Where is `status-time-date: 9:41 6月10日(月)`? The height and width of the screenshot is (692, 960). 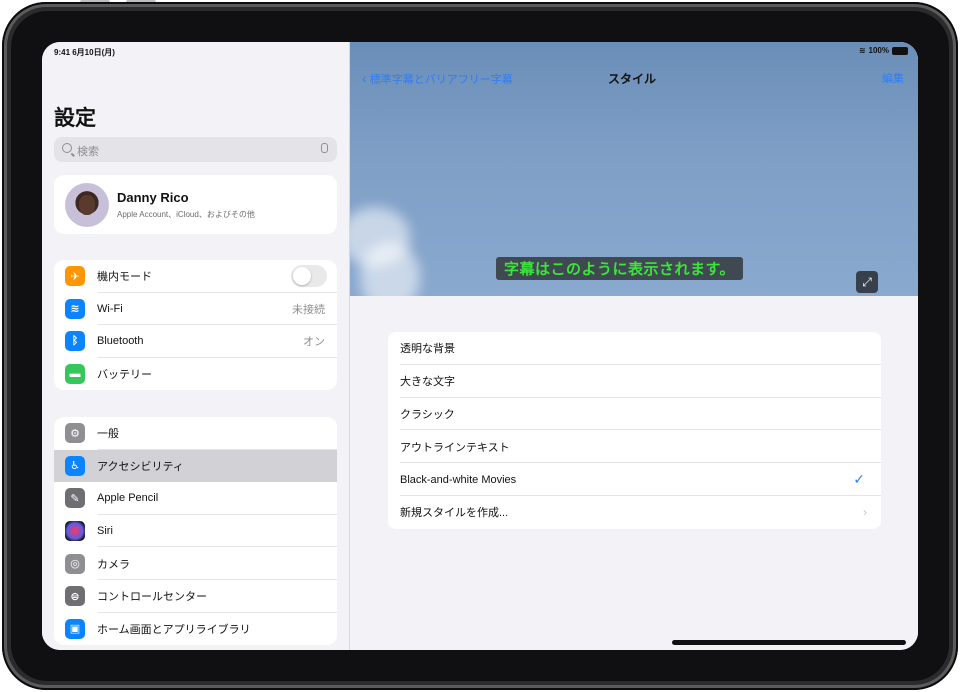
status-time-date: 9:41 6月10日(月) is located at coordinates (84, 52).